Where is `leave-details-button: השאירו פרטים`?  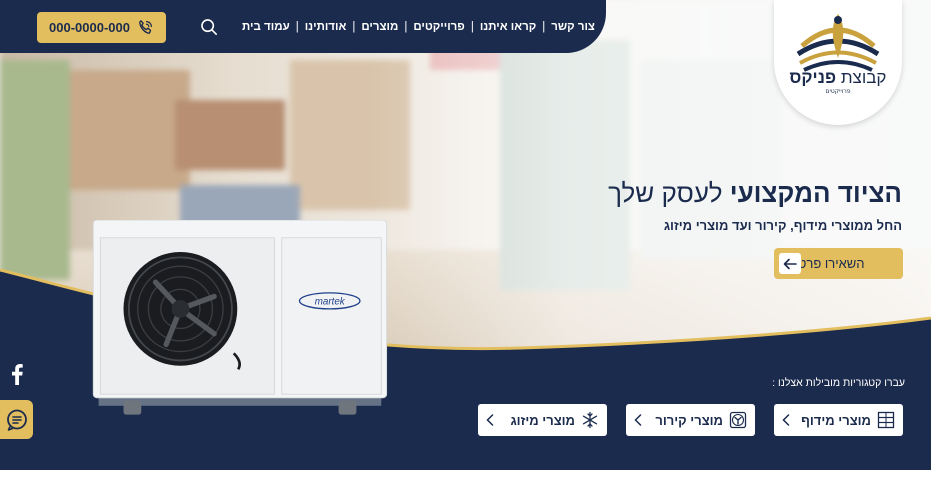 leave-details-button: השאירו פרטים is located at coordinates (838, 263).